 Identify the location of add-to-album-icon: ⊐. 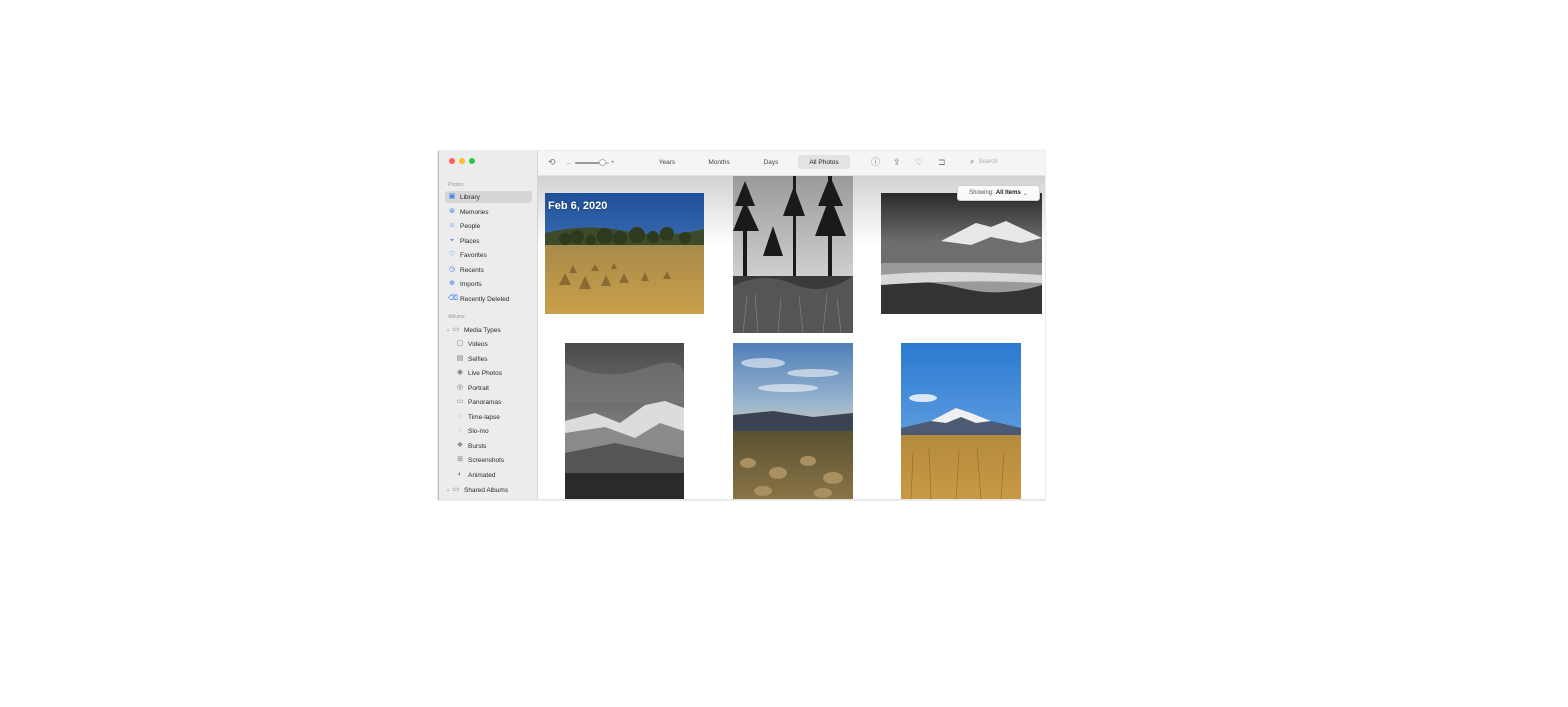
(942, 162).